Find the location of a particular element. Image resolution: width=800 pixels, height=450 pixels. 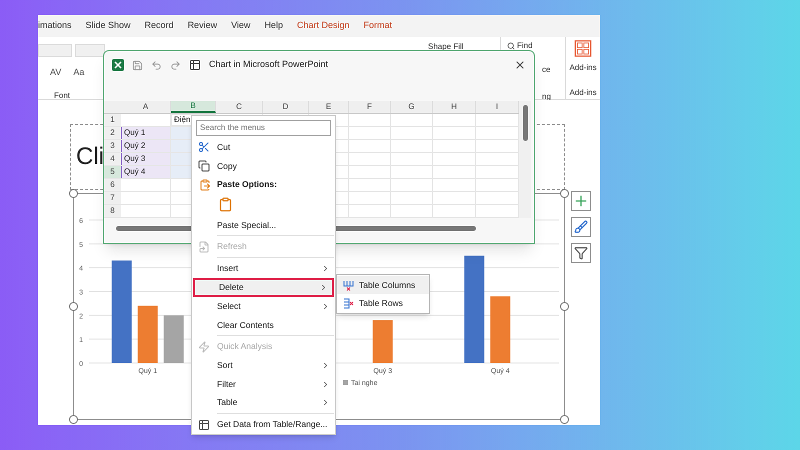

menu-section-header: Paste Options: is located at coordinates (247, 185).